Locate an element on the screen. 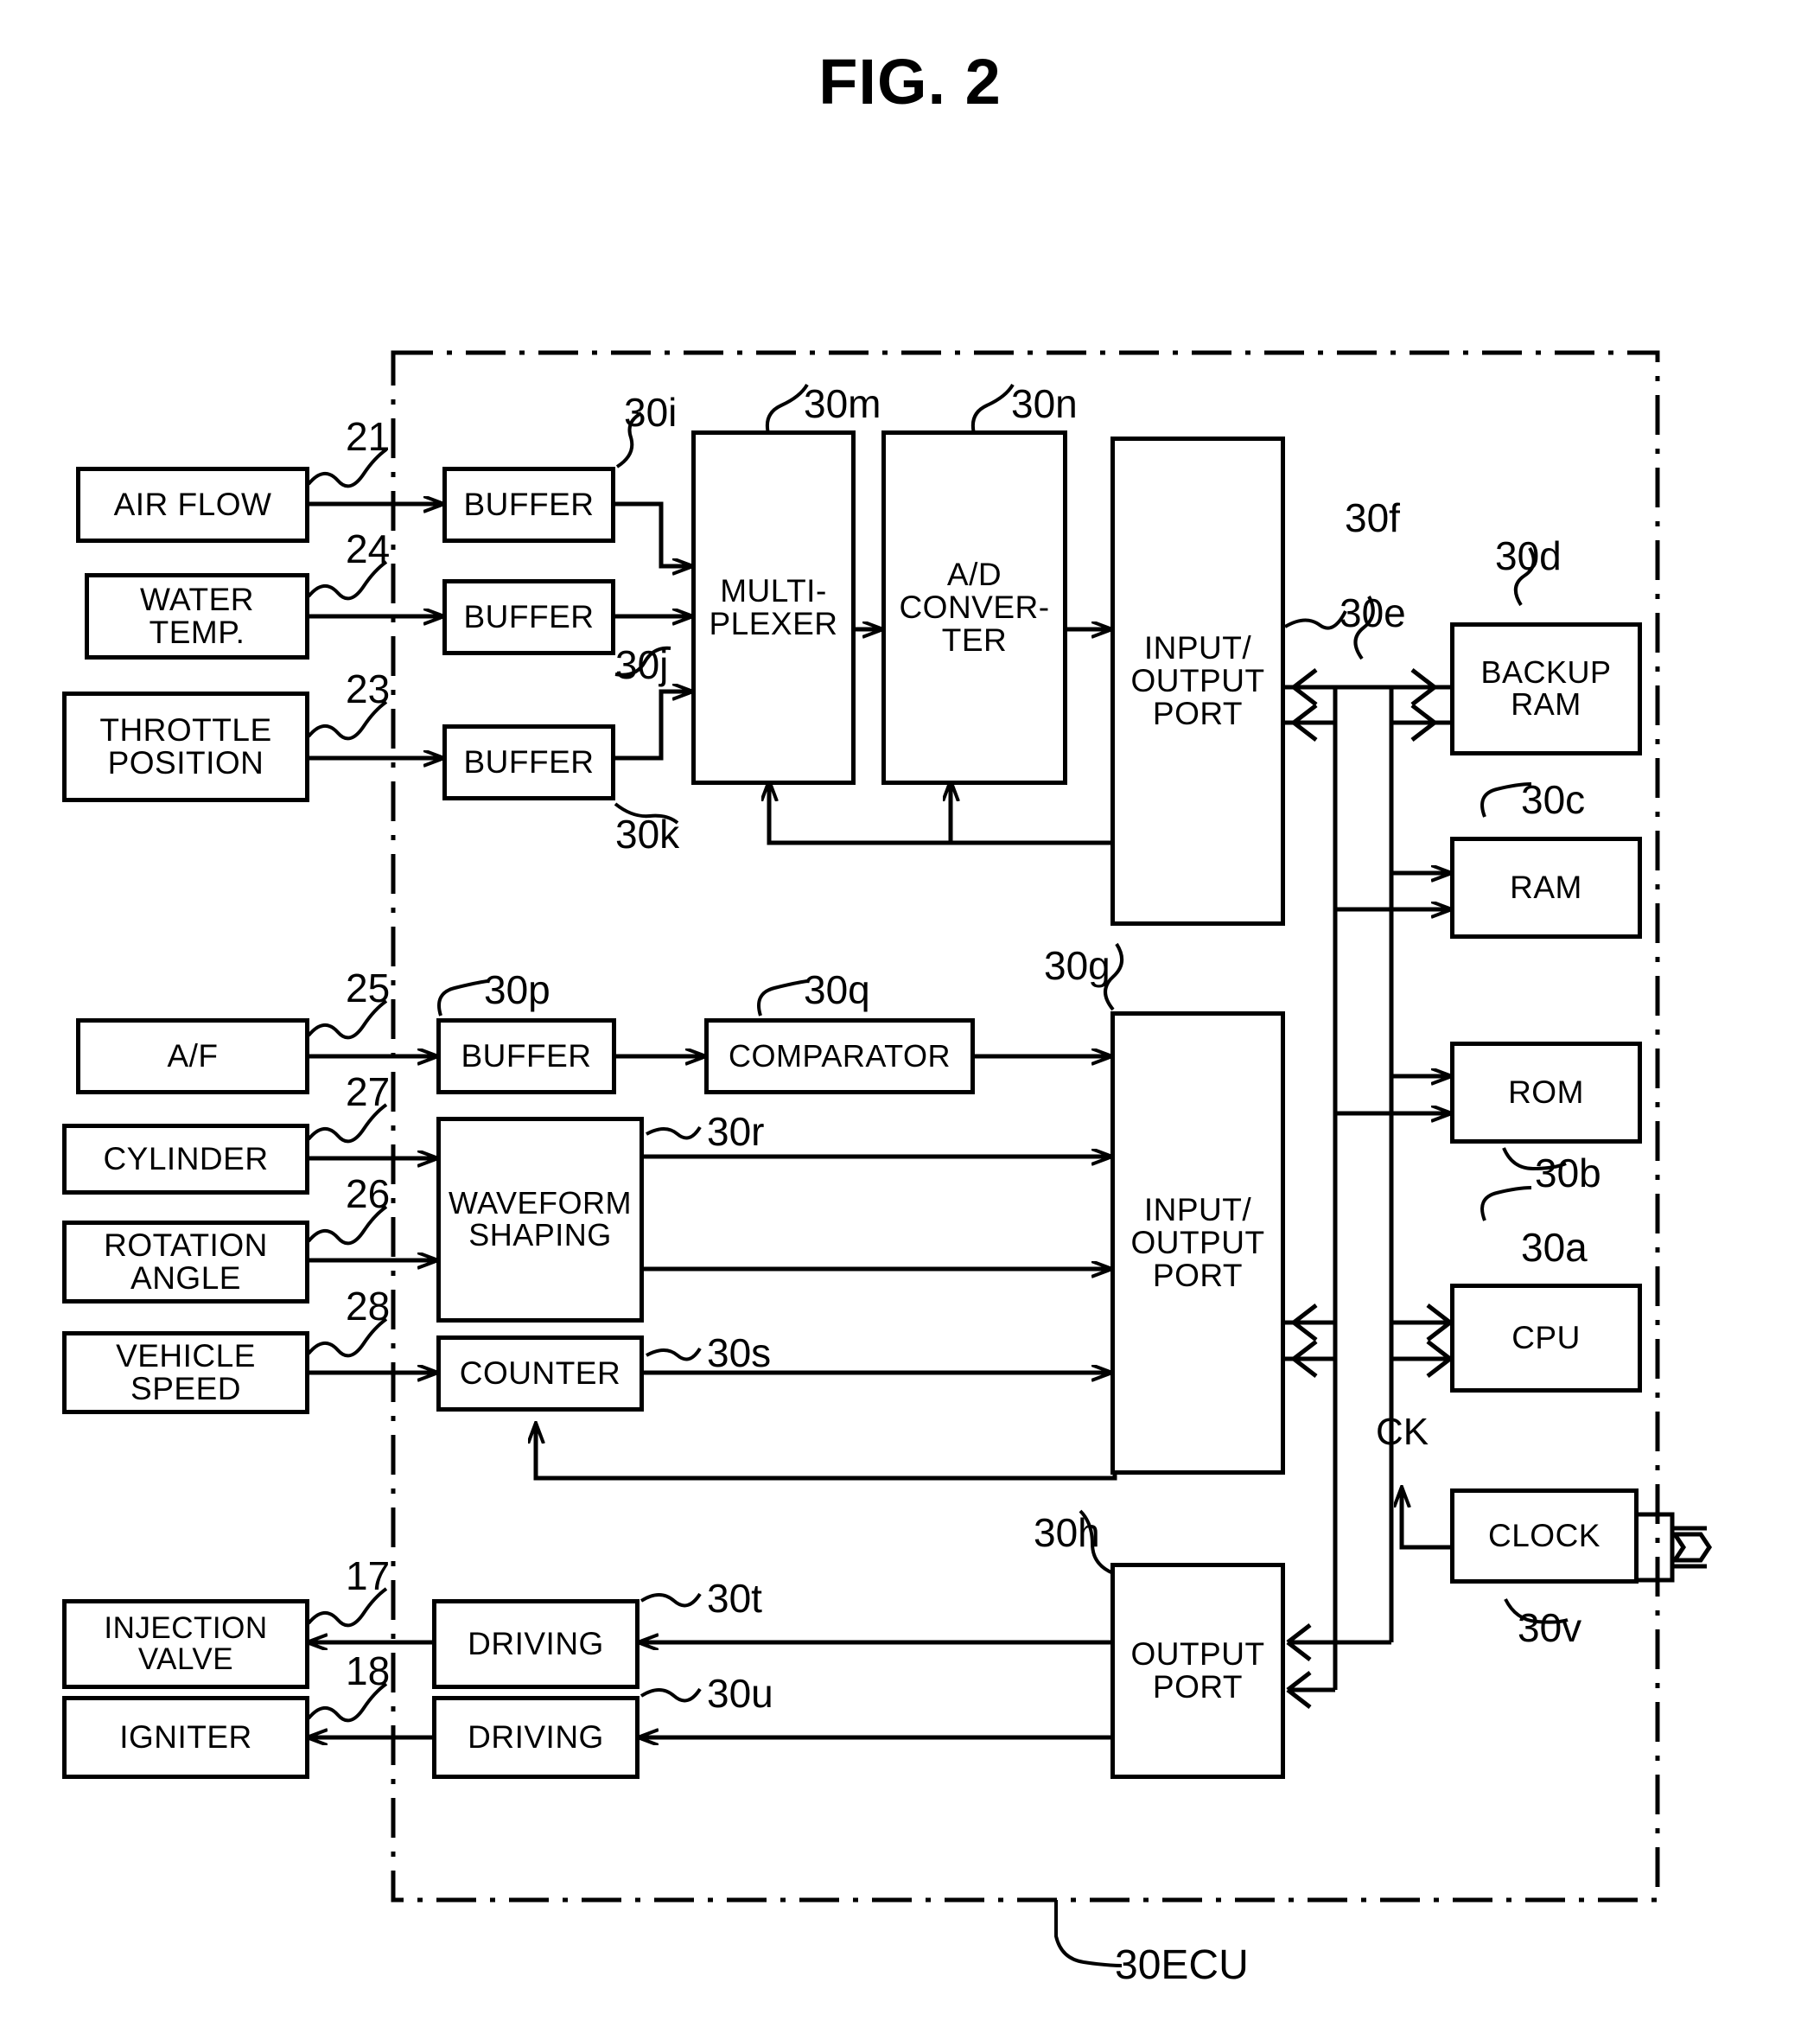 The image size is (1820, 2027). clock-signal-label: CK is located at coordinates (1402, 1432).